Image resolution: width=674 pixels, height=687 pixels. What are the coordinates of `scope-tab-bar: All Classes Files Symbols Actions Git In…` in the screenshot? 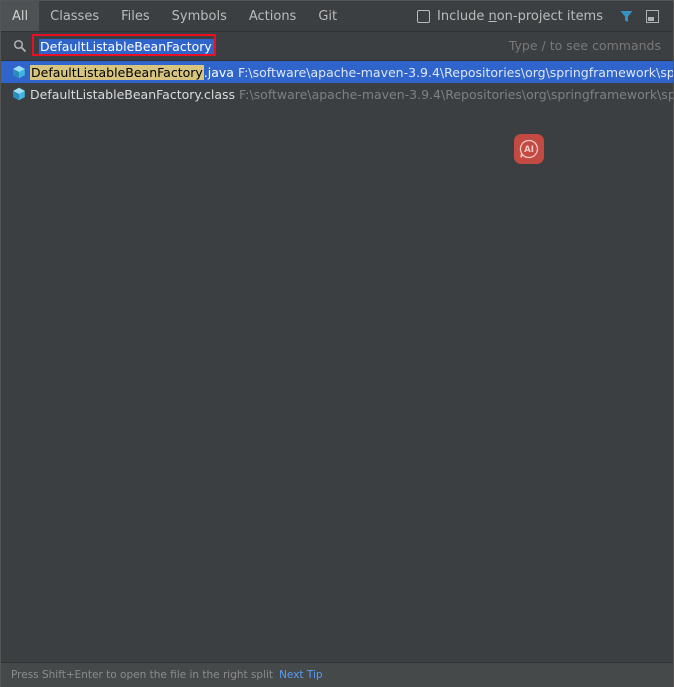 It's located at (337, 16).